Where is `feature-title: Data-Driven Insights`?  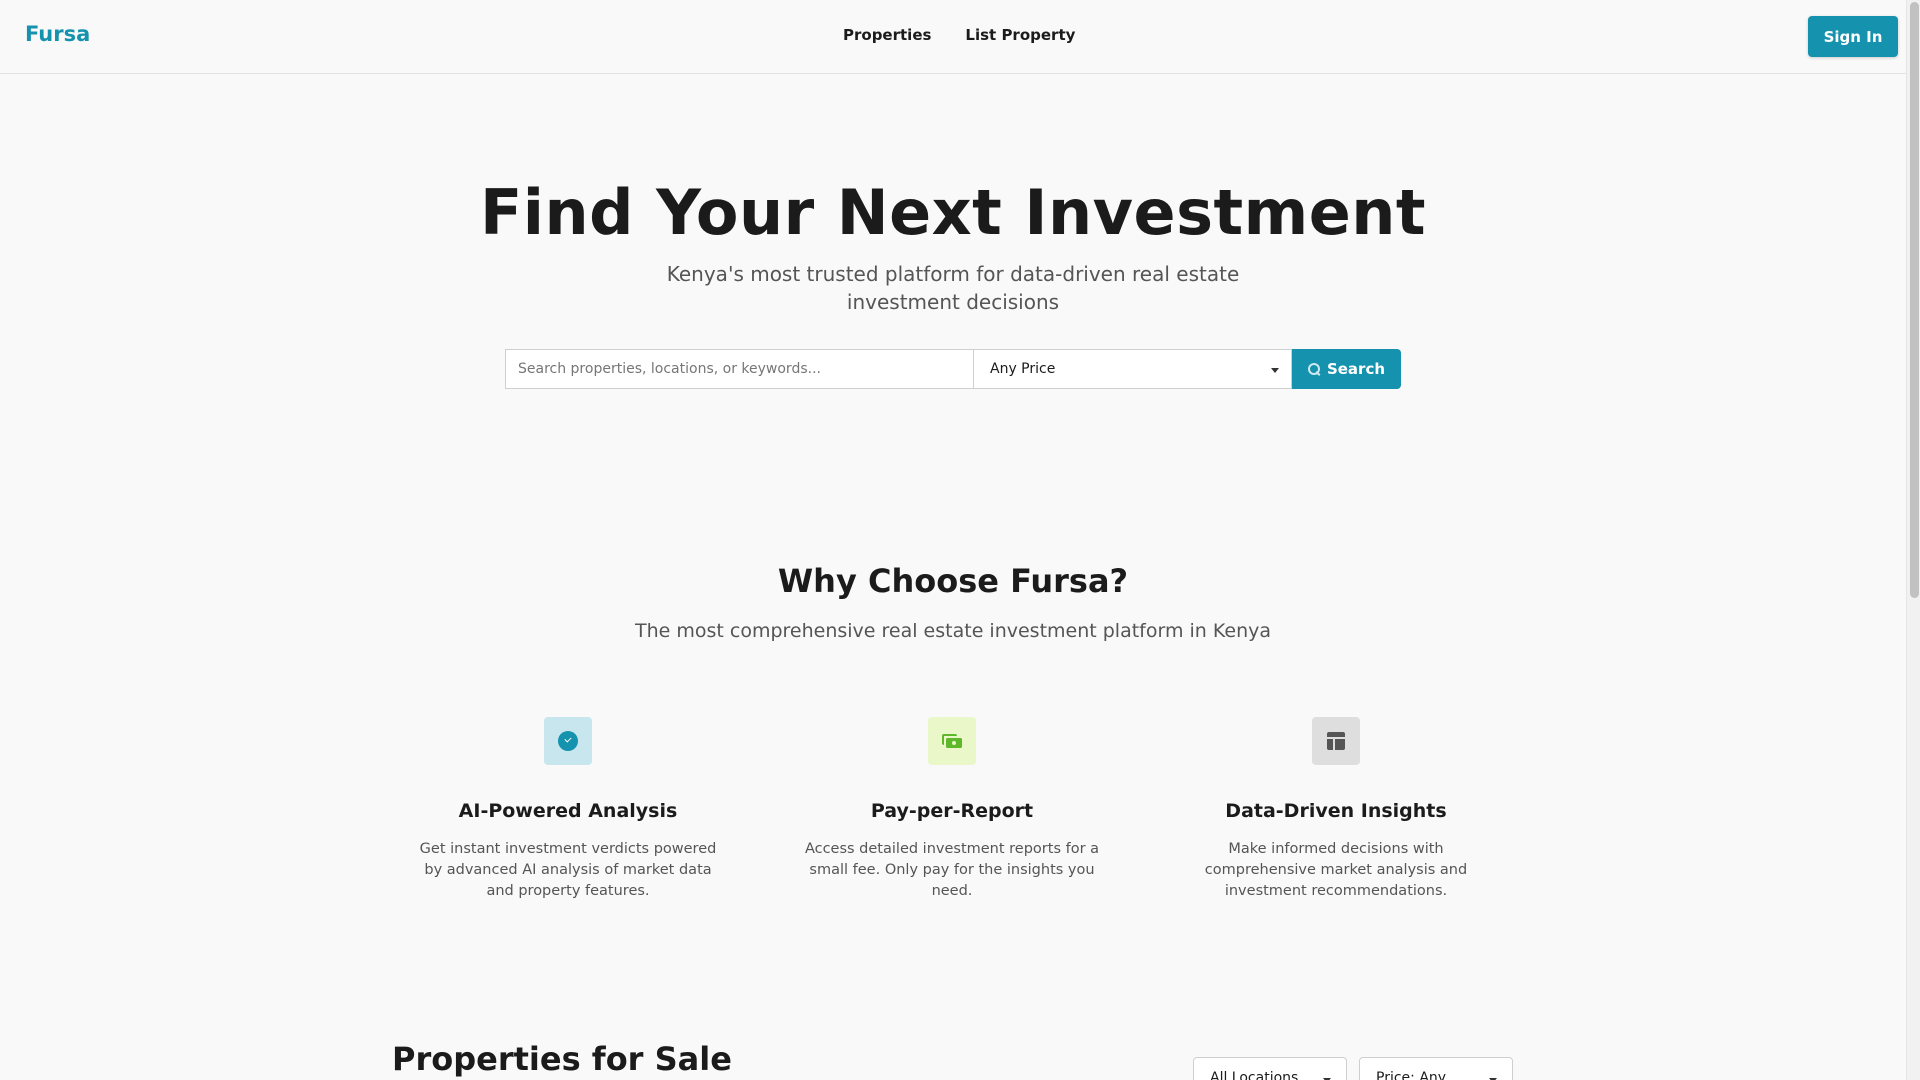 feature-title: Data-Driven Insights is located at coordinates (1336, 811).